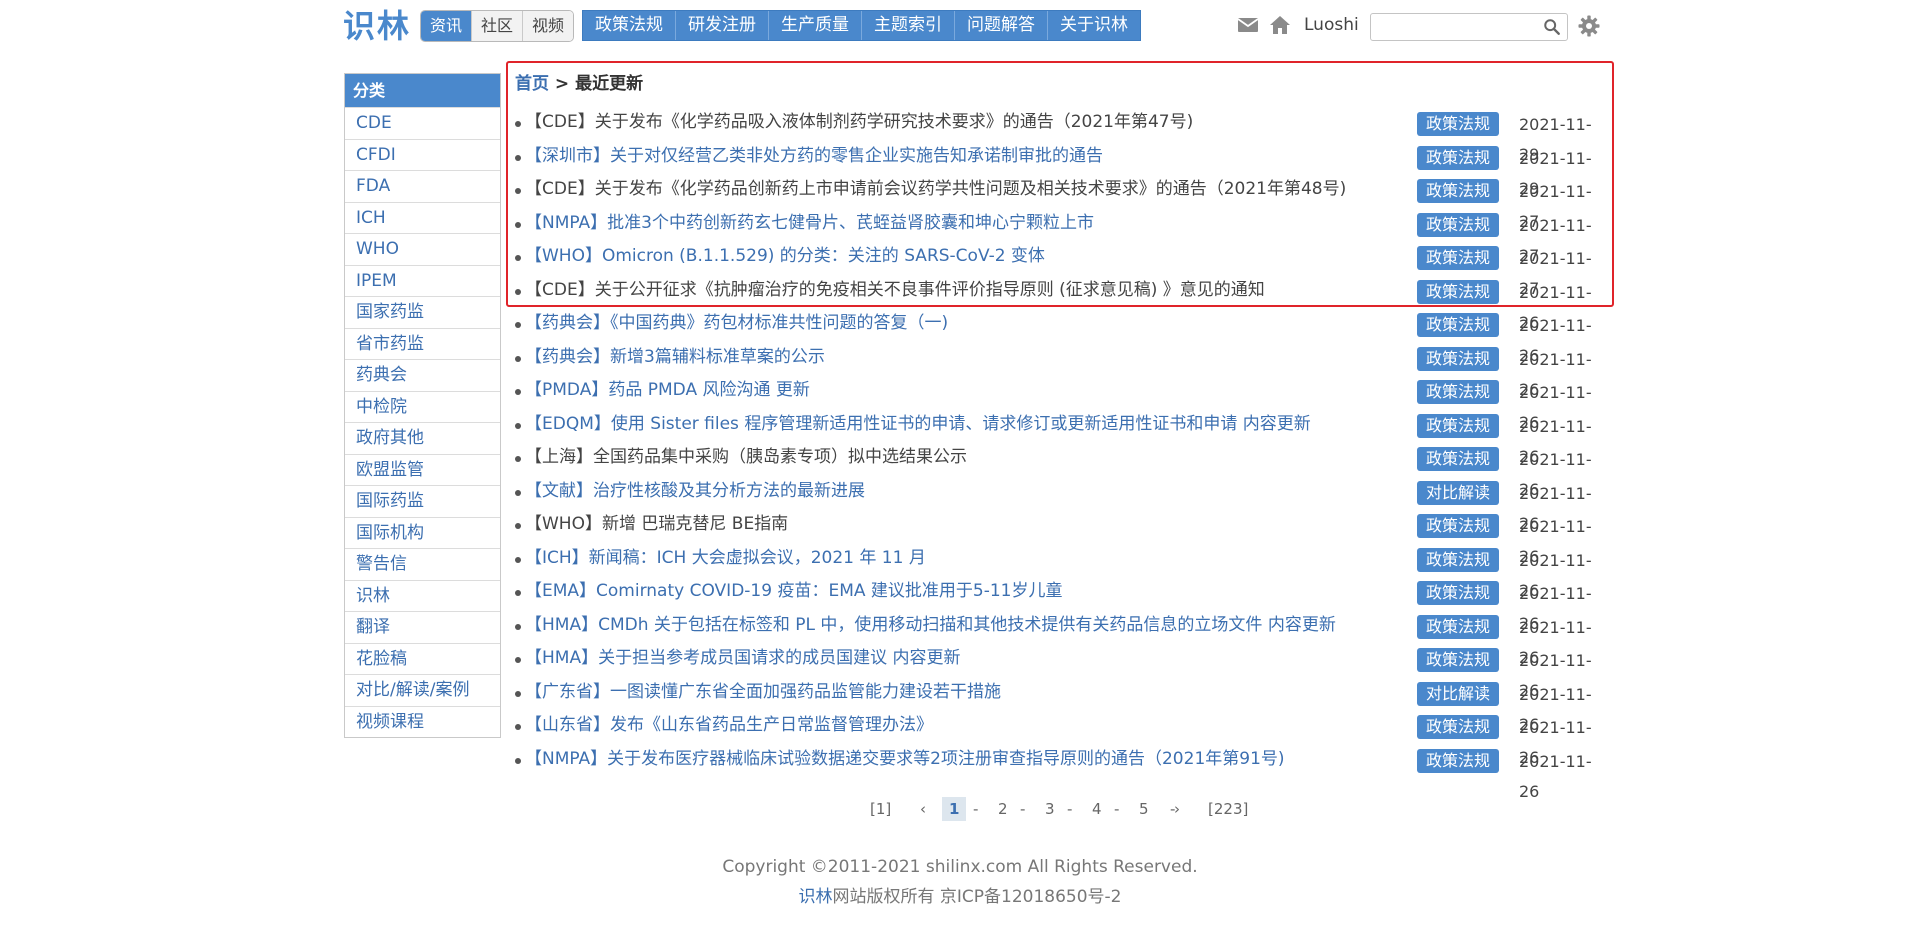  Describe the element at coordinates (1455, 27) in the screenshot. I see `search-input` at that location.